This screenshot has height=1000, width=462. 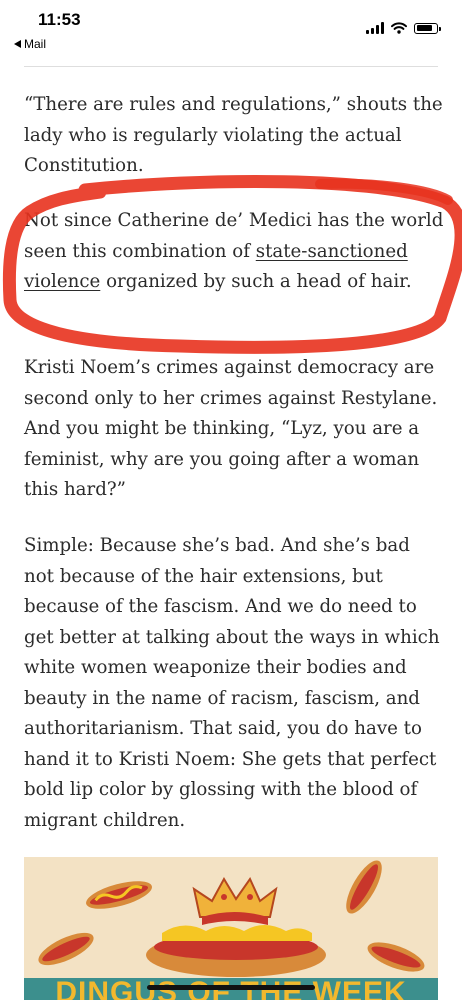 I want to click on dingus-of-the-week-banner-image: DINGUS OF THE WEEK, so click(x=231, y=928).